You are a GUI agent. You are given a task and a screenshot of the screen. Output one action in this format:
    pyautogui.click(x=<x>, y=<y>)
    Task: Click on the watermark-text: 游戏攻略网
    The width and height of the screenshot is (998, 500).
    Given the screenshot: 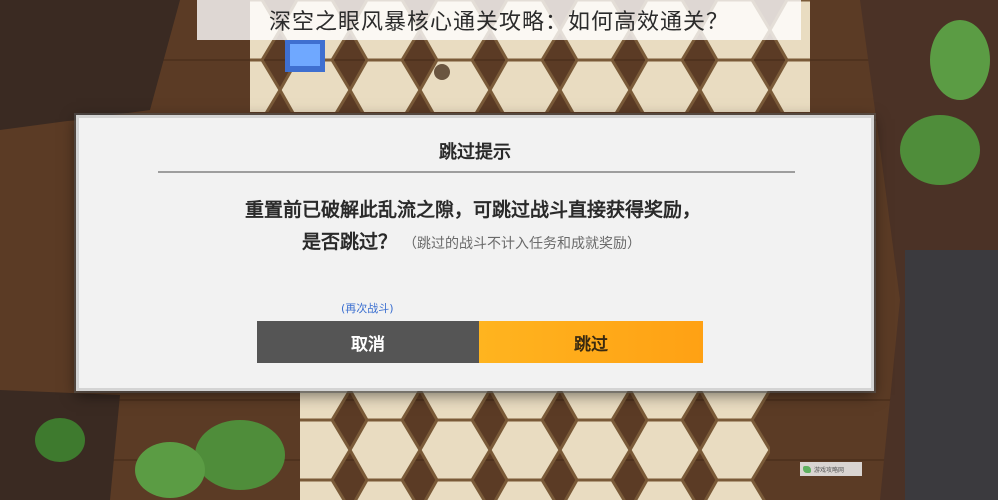 What is the action you would take?
    pyautogui.click(x=829, y=470)
    